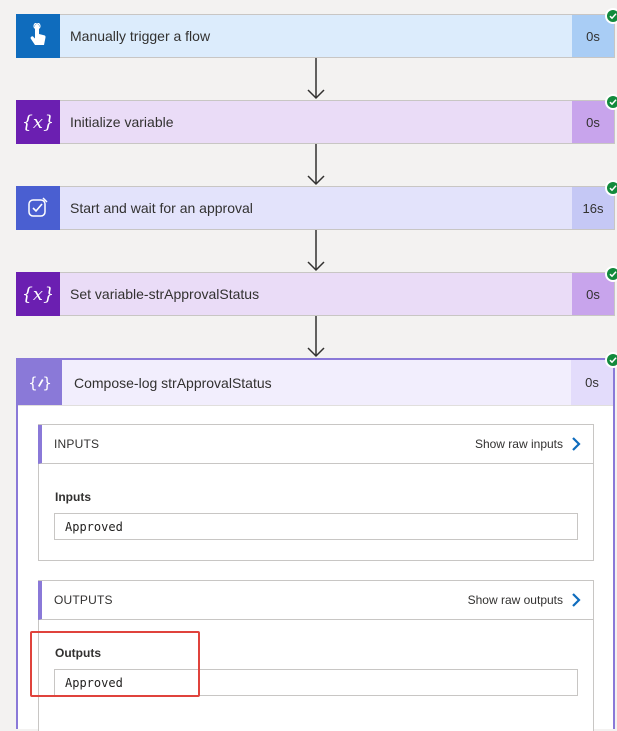 This screenshot has width=617, height=731. I want to click on show-raw-outputs-label: Show raw outputs, so click(515, 600).